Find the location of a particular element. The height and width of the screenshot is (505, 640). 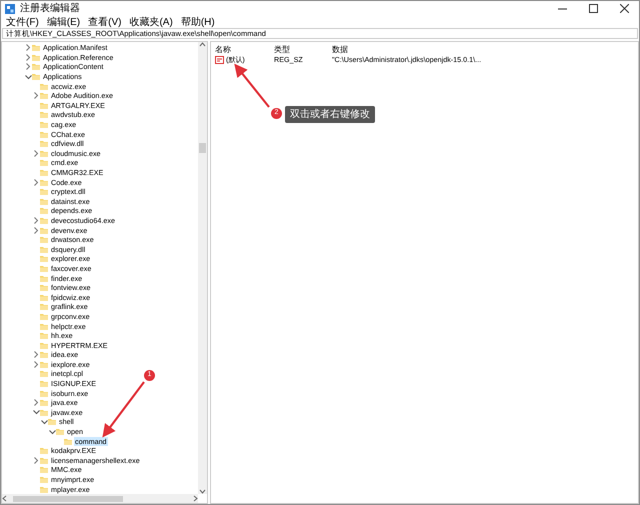

column-header: 名称 is located at coordinates (223, 49).